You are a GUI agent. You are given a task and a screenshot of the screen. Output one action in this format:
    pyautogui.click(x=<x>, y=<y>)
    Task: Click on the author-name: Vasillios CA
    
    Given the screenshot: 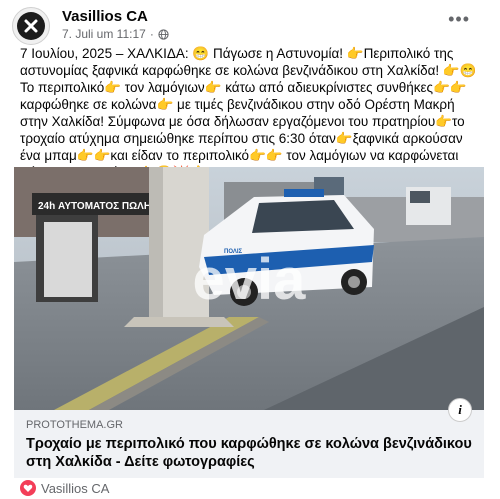 What is the action you would take?
    pyautogui.click(x=105, y=16)
    